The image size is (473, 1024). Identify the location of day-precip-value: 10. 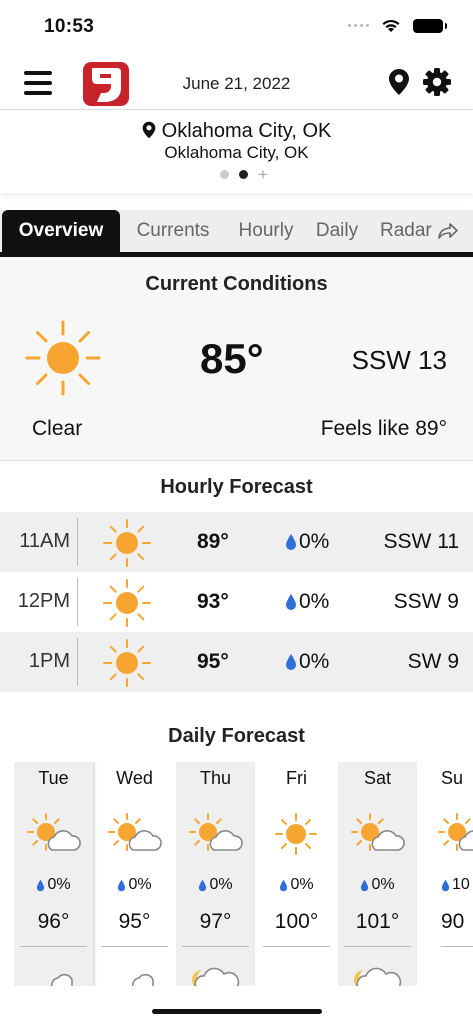
(461, 884).